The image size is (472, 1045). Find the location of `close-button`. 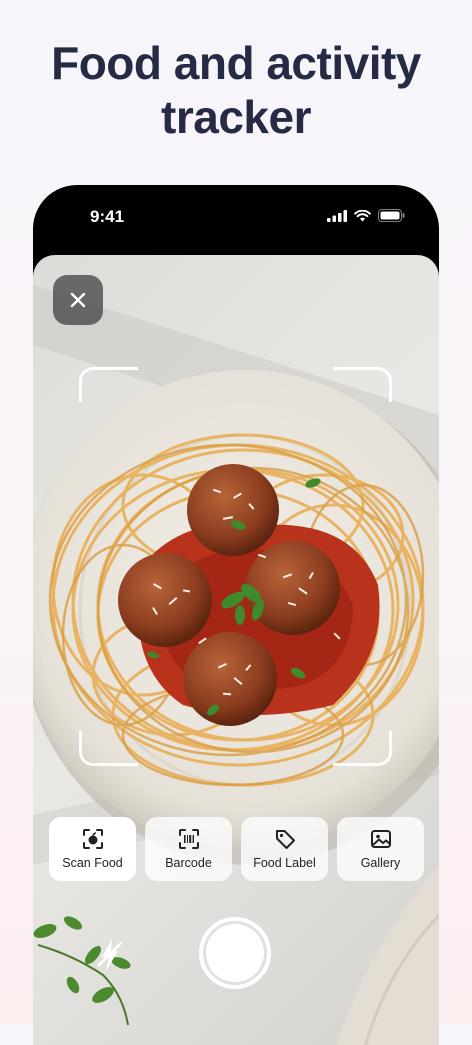

close-button is located at coordinates (78, 300).